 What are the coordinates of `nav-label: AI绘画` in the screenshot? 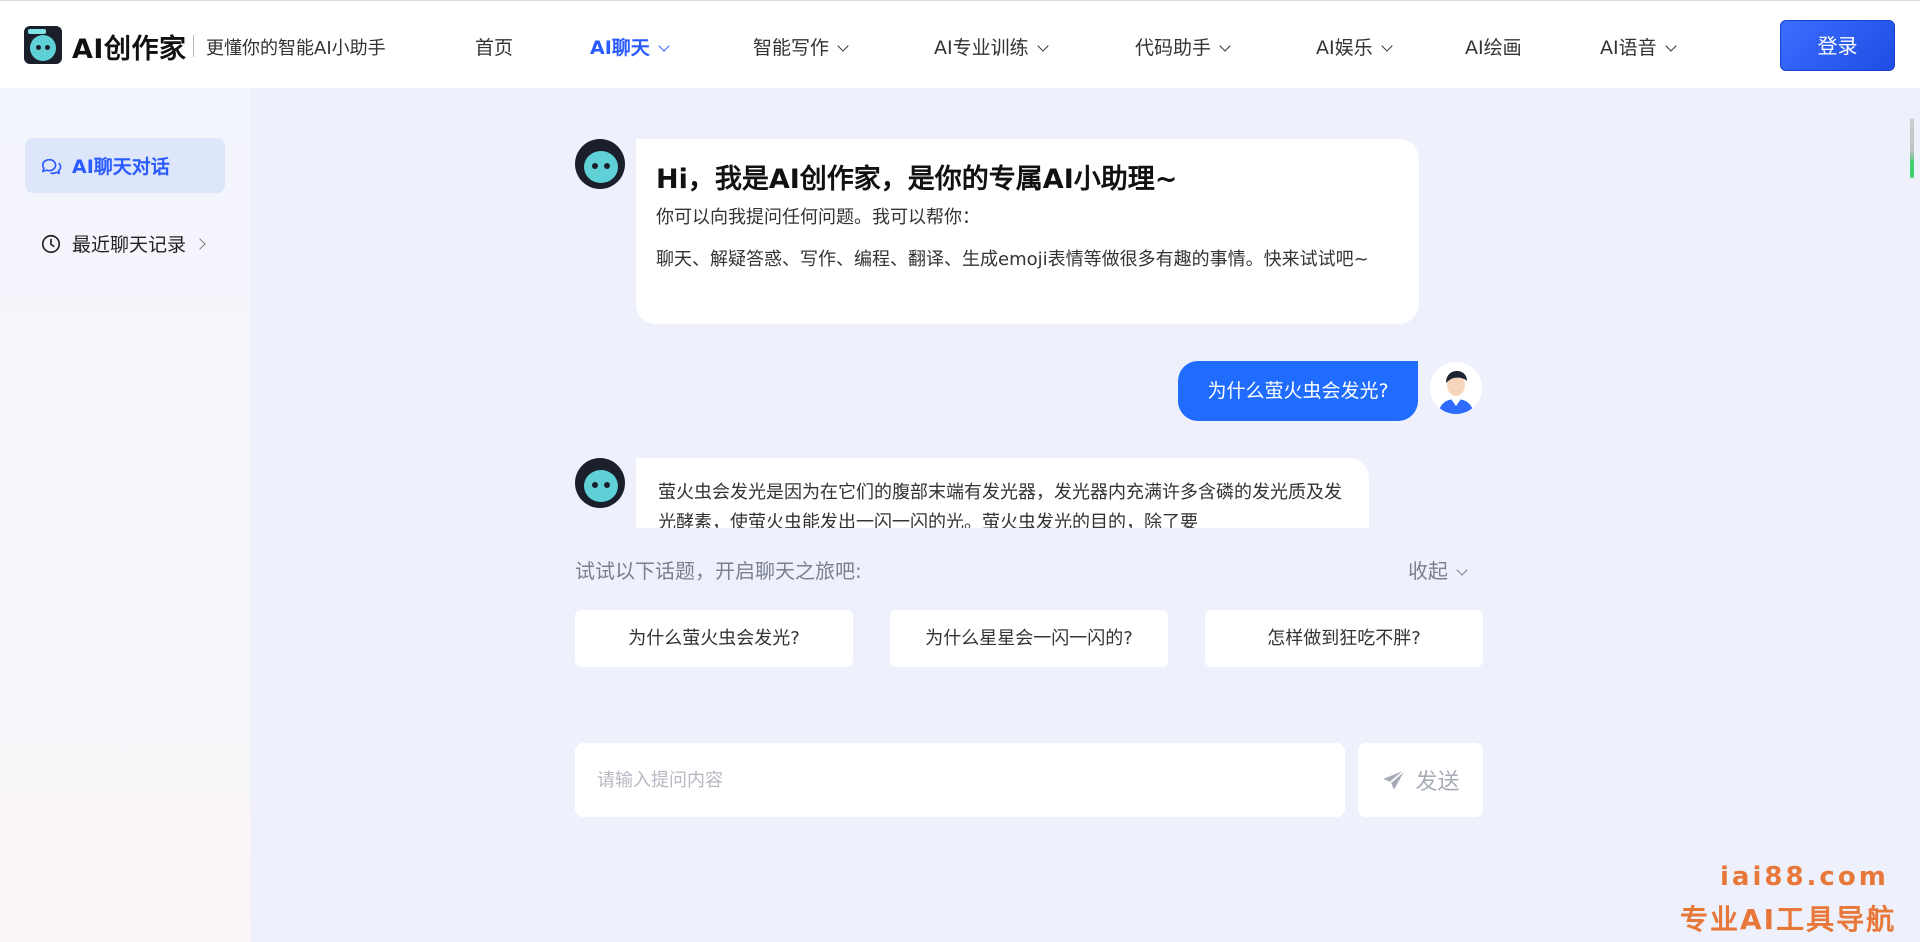 It's located at (1493, 48).